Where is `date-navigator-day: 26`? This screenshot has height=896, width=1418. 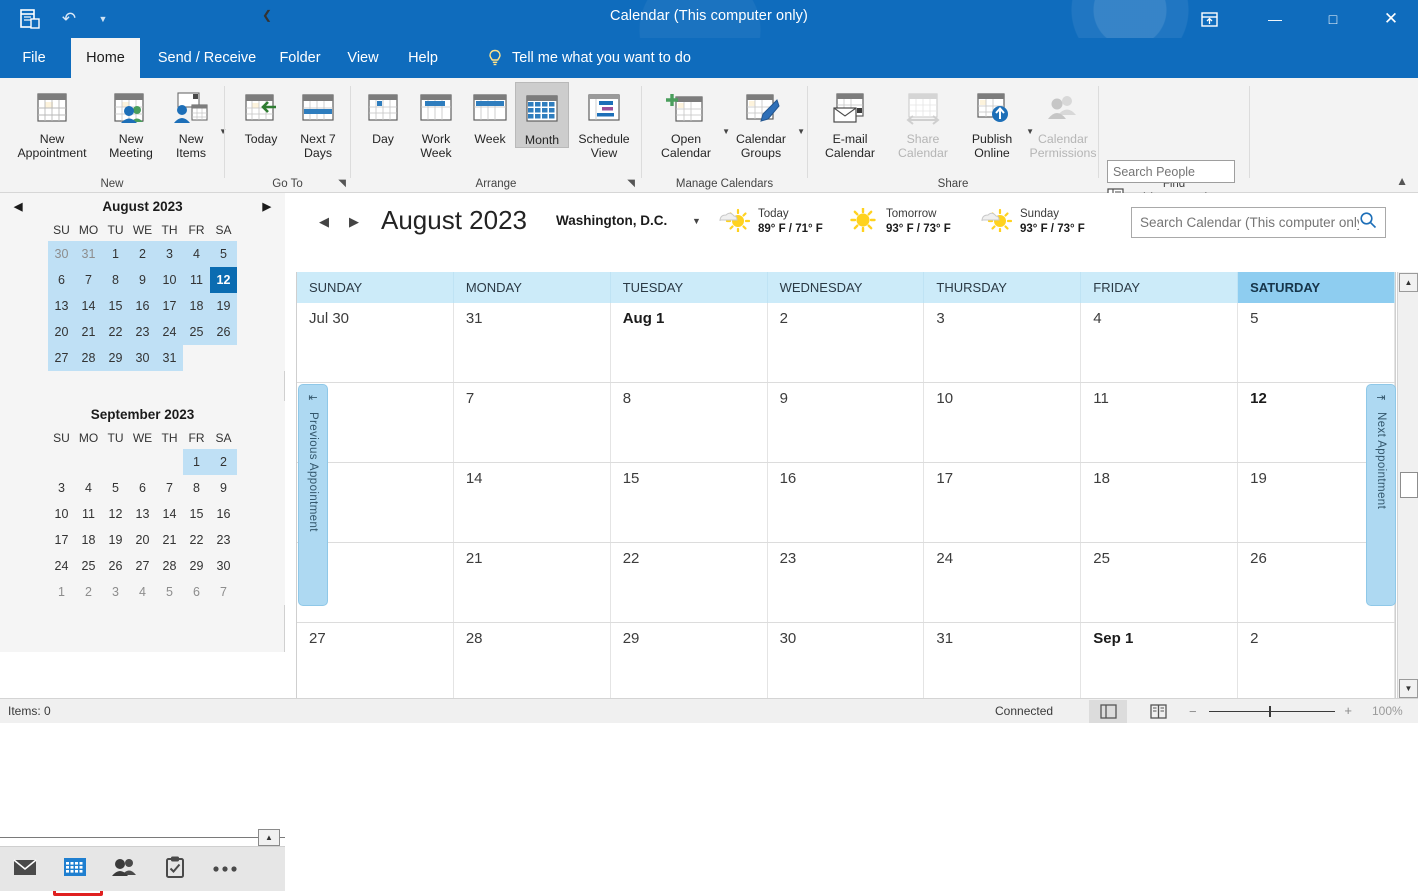
date-navigator-day: 26 is located at coordinates (115, 566).